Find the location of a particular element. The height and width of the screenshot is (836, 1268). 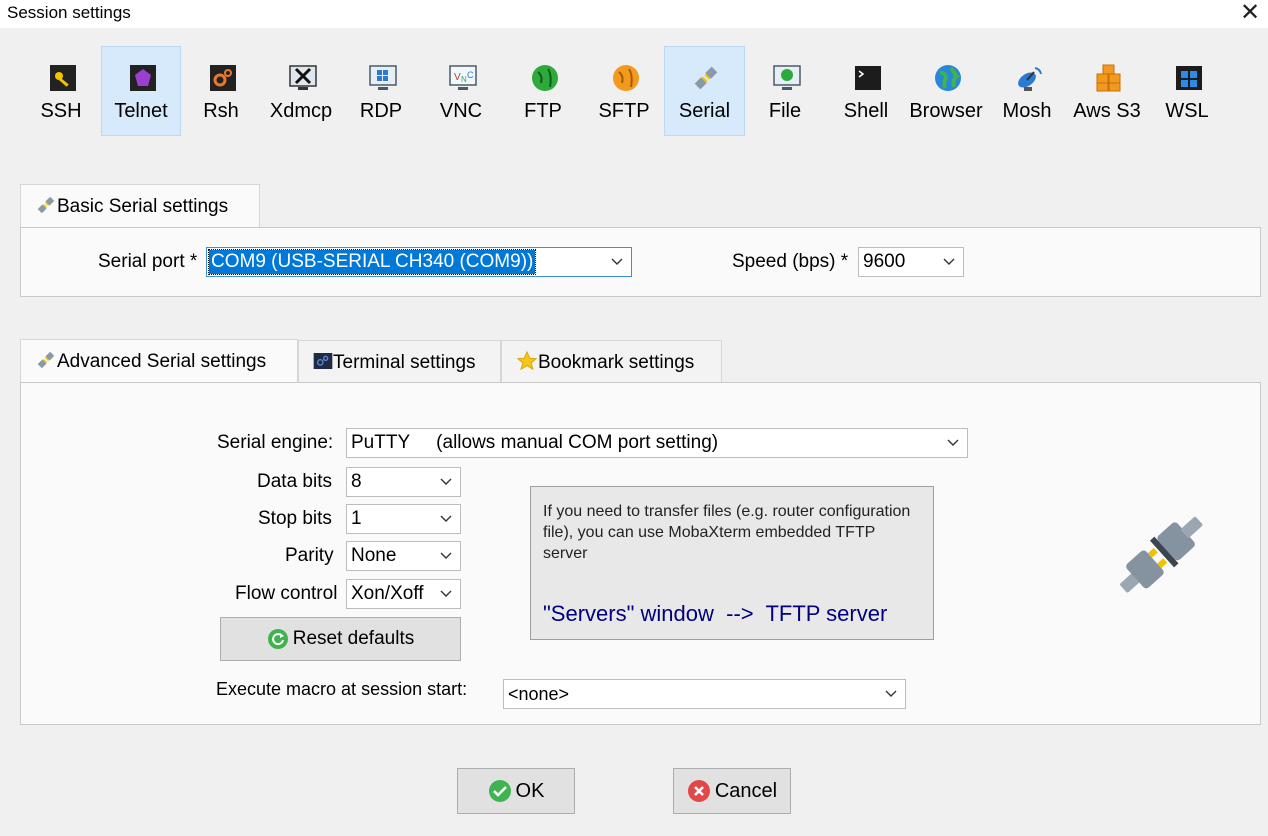

session-type-serial: Serial is located at coordinates (704, 91).